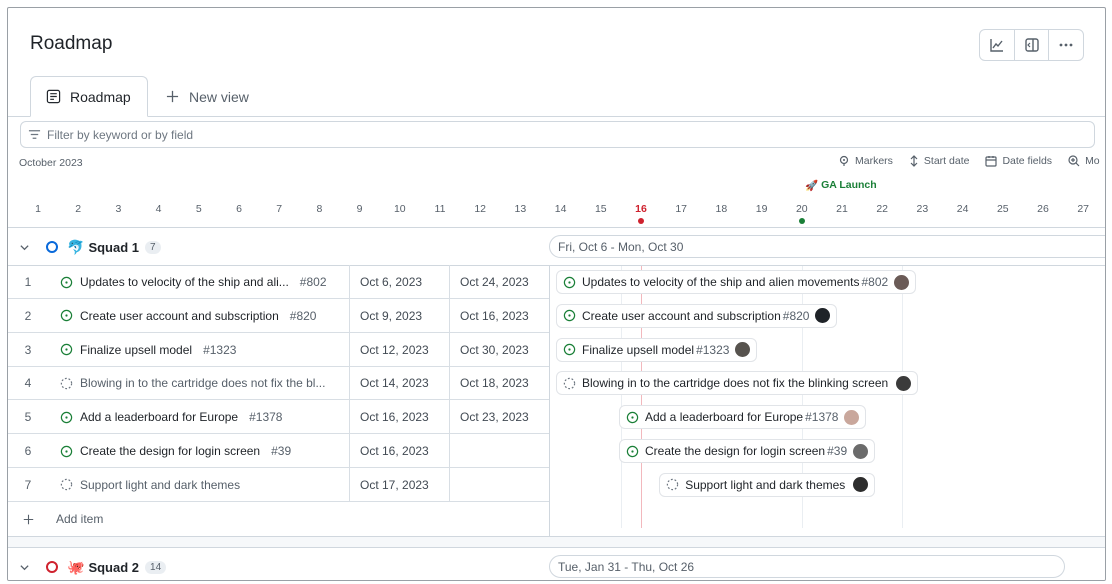 The height and width of the screenshot is (584, 1112). Describe the element at coordinates (796, 315) in the screenshot. I see `bar-issue-number: #820` at that location.